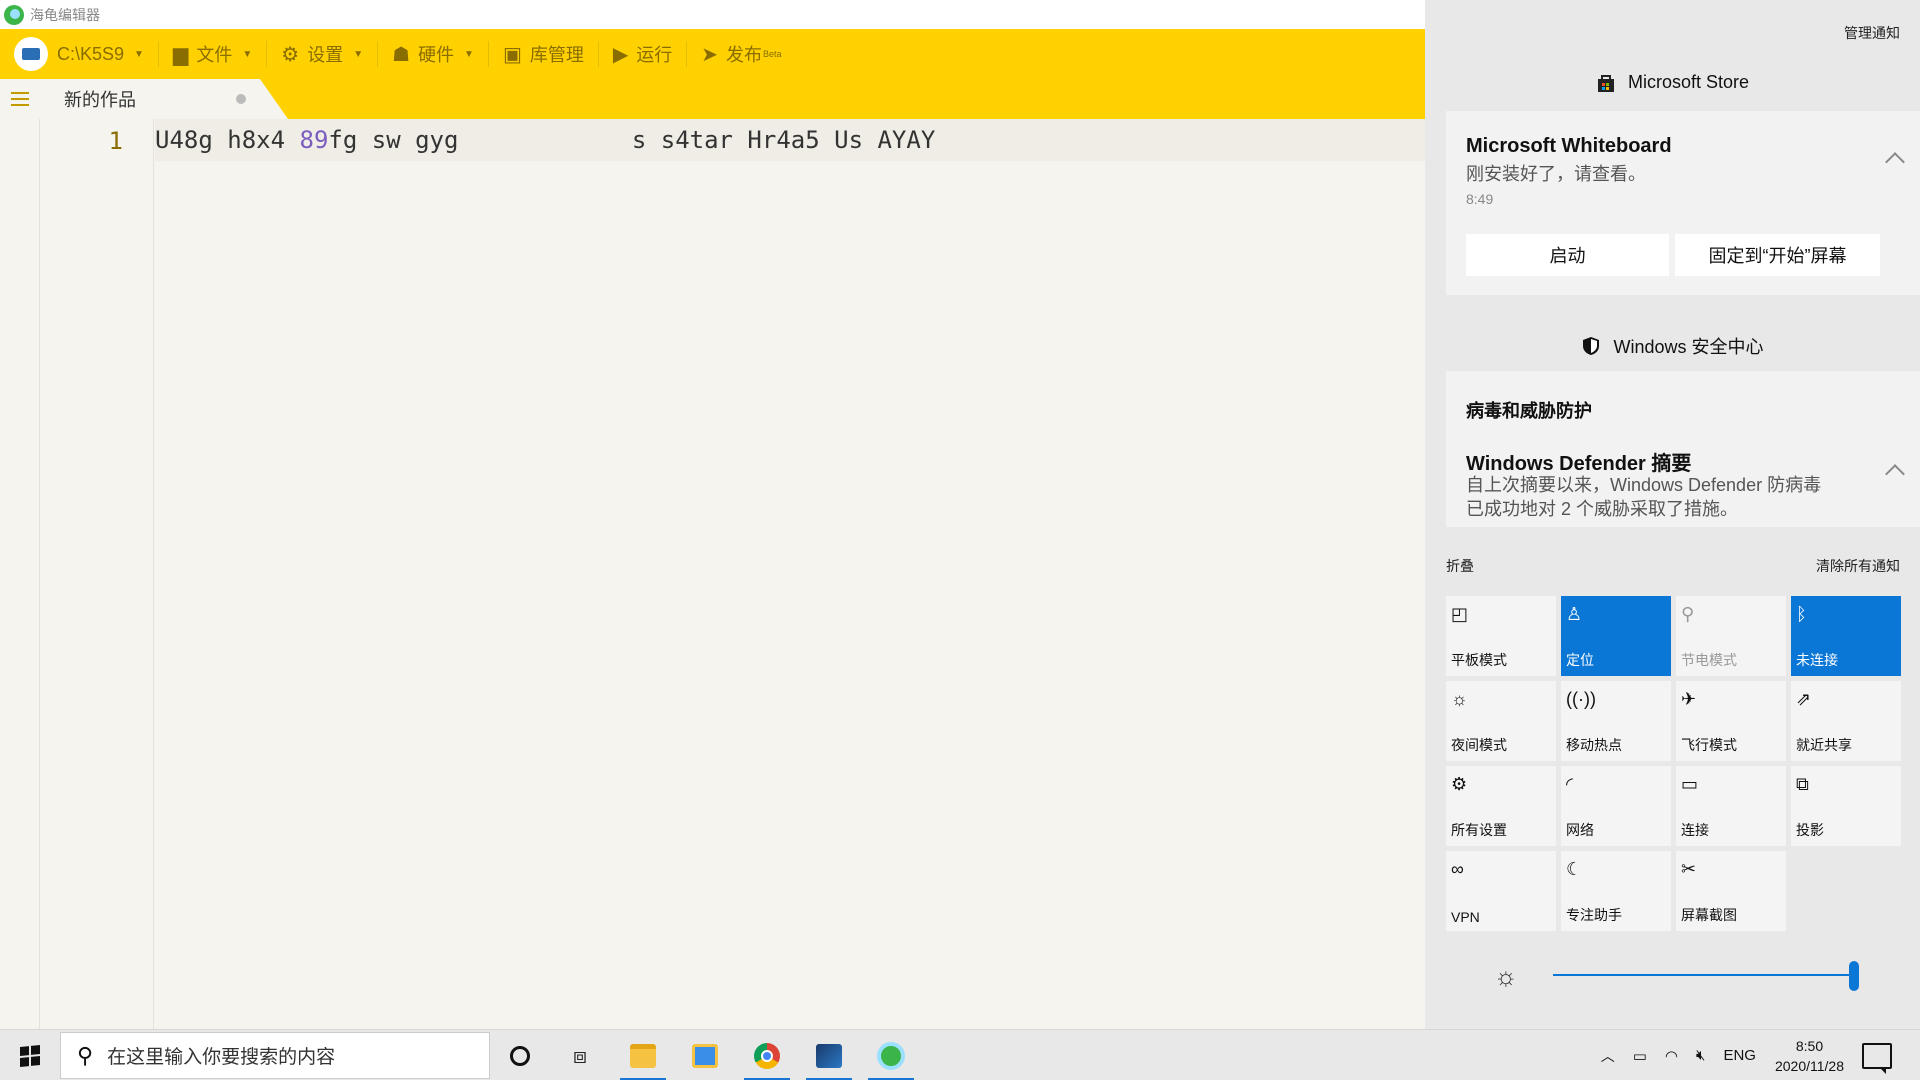 The width and height of the screenshot is (1920, 1080). What do you see at coordinates (744, 55) in the screenshot?
I see `publish-label: 发布` at bounding box center [744, 55].